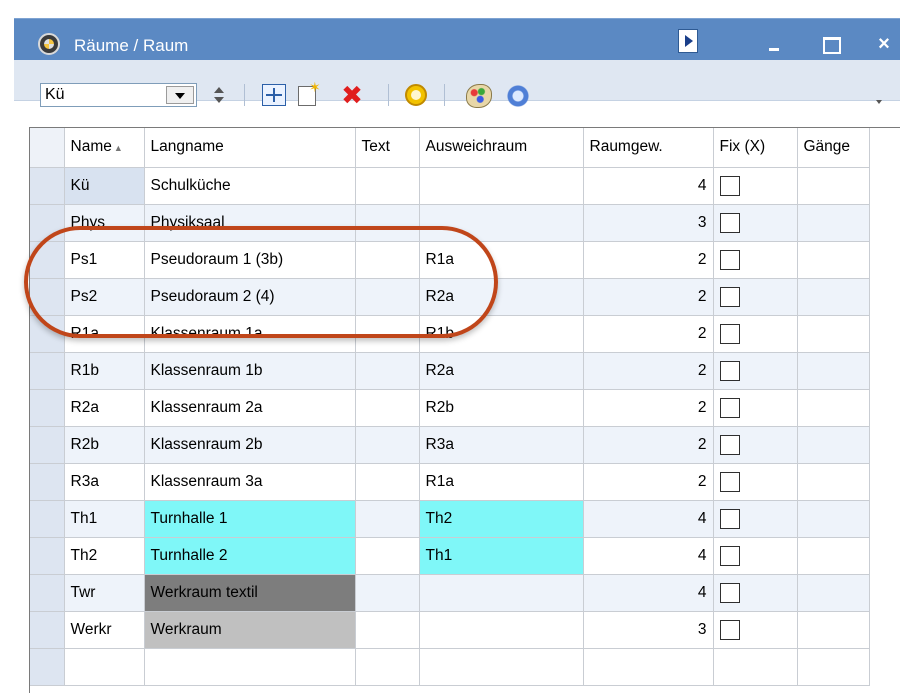 Image resolution: width=900 pixels, height=693 pixels. Describe the element at coordinates (104, 148) in the screenshot. I see `column-header-name: Name ▲` at that location.